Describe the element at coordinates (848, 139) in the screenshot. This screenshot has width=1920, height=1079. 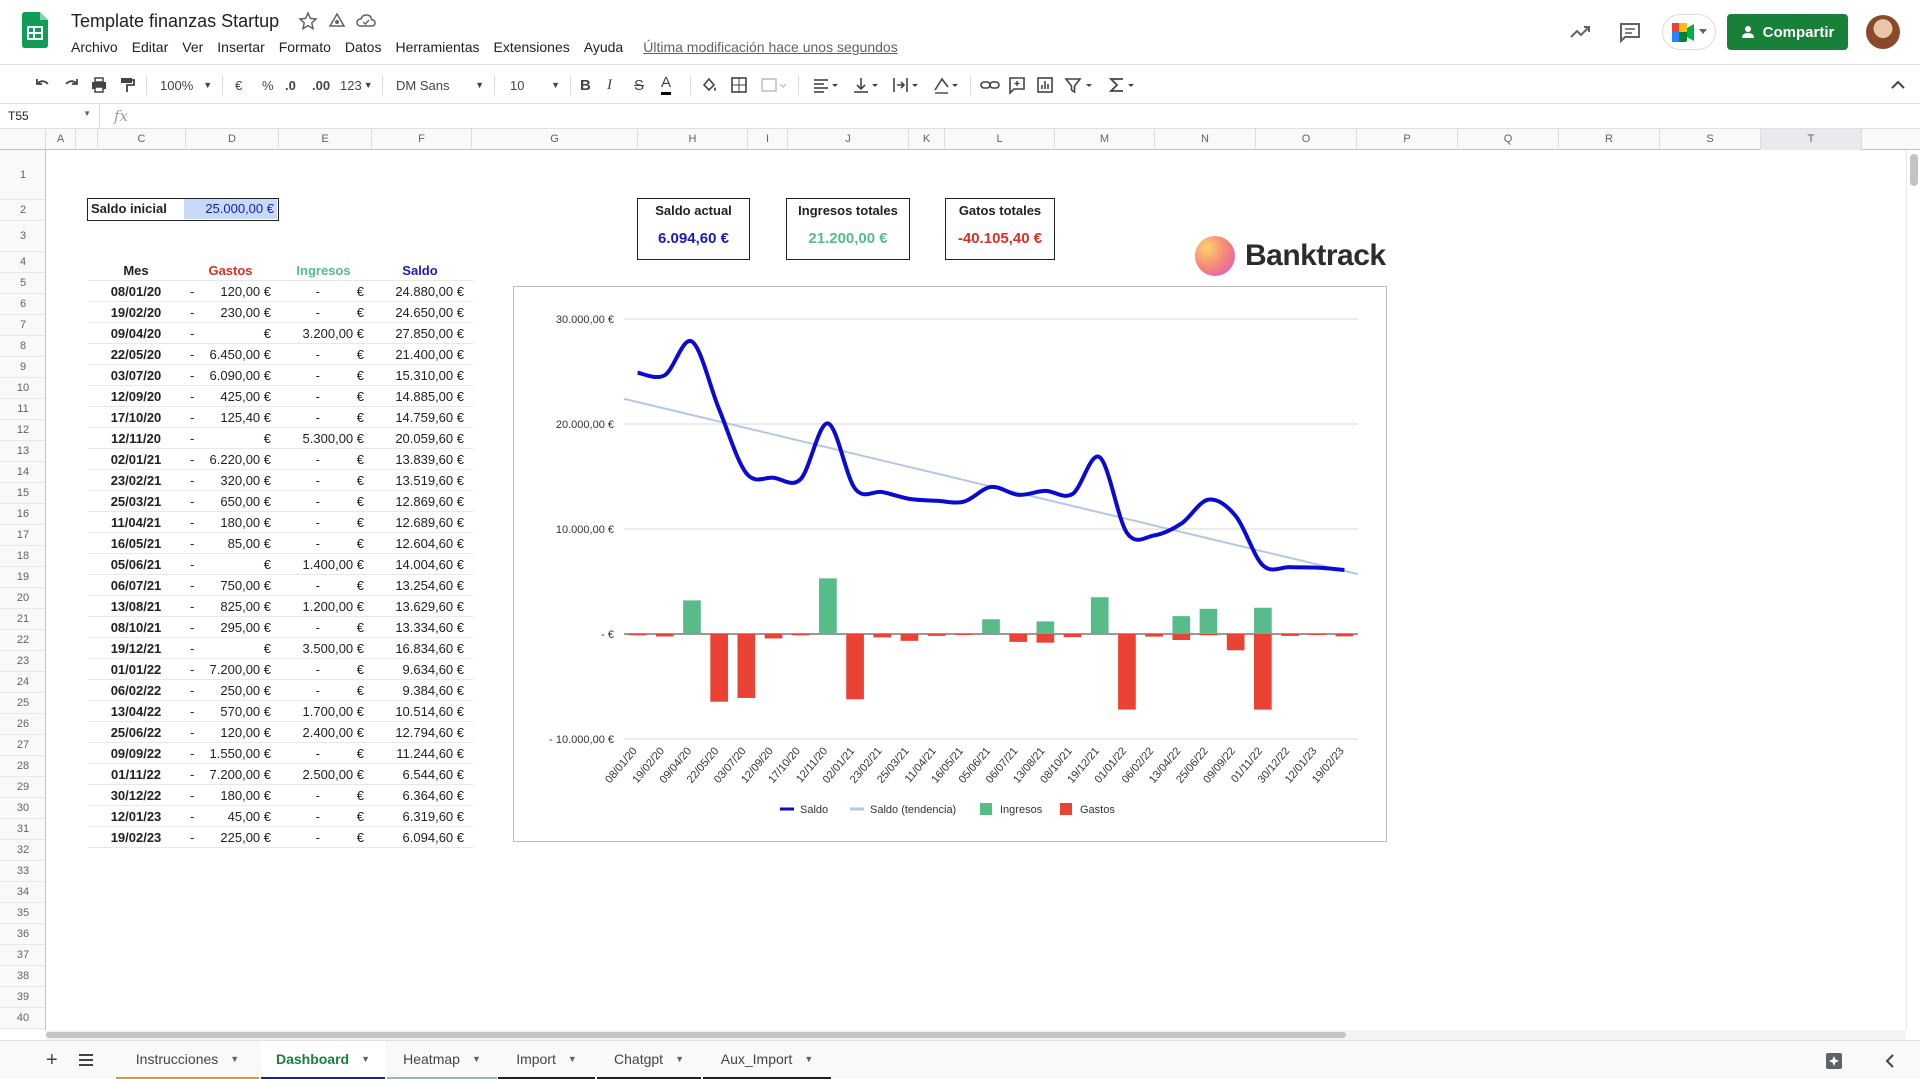
I see `column-header-j: J` at that location.